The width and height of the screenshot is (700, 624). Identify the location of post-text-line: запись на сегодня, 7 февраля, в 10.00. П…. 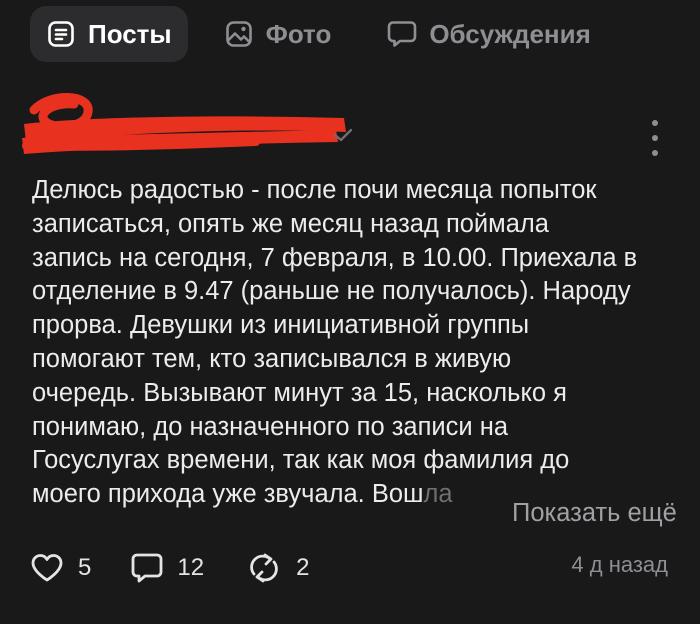
(335, 257).